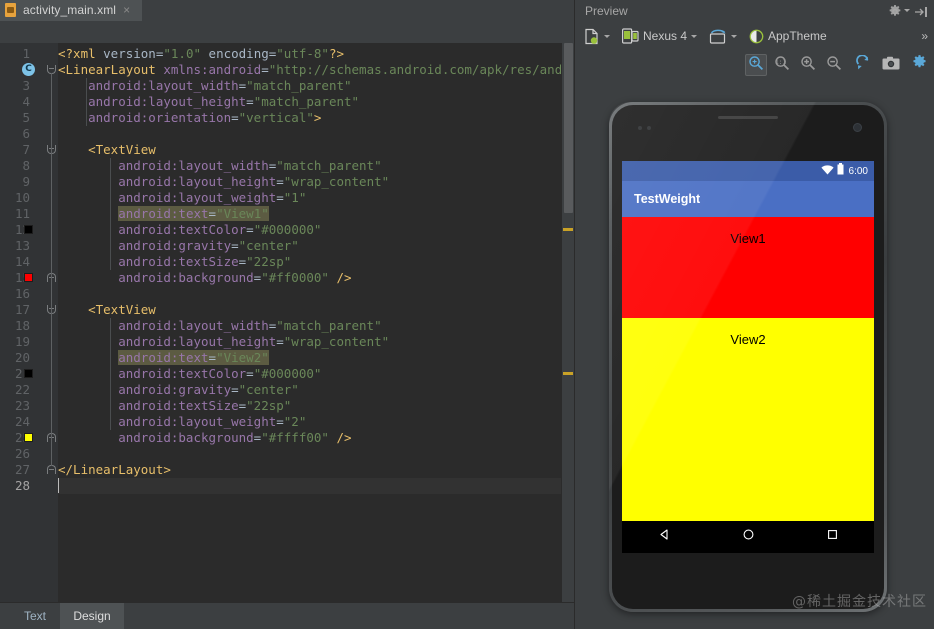 This screenshot has height=629, width=934. What do you see at coordinates (857, 127) in the screenshot?
I see `front-camera-icon` at bounding box center [857, 127].